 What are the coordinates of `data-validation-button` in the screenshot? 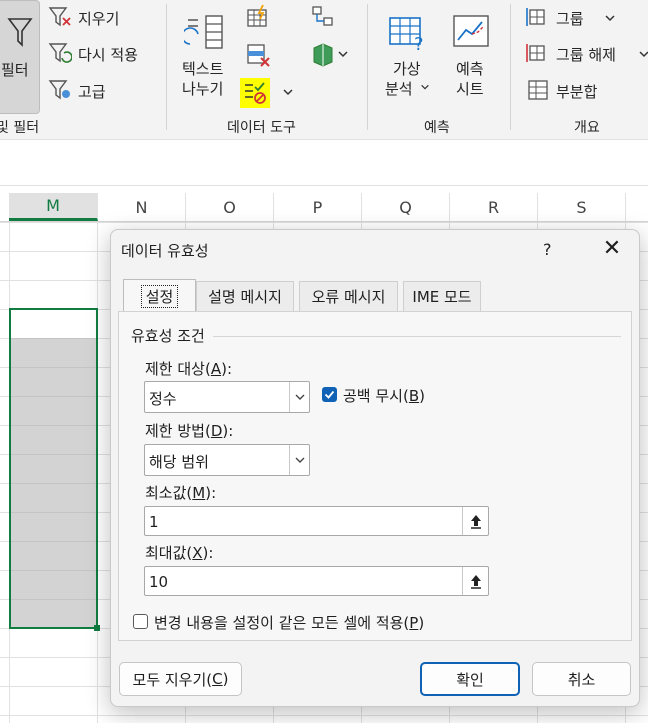 It's located at (255, 93).